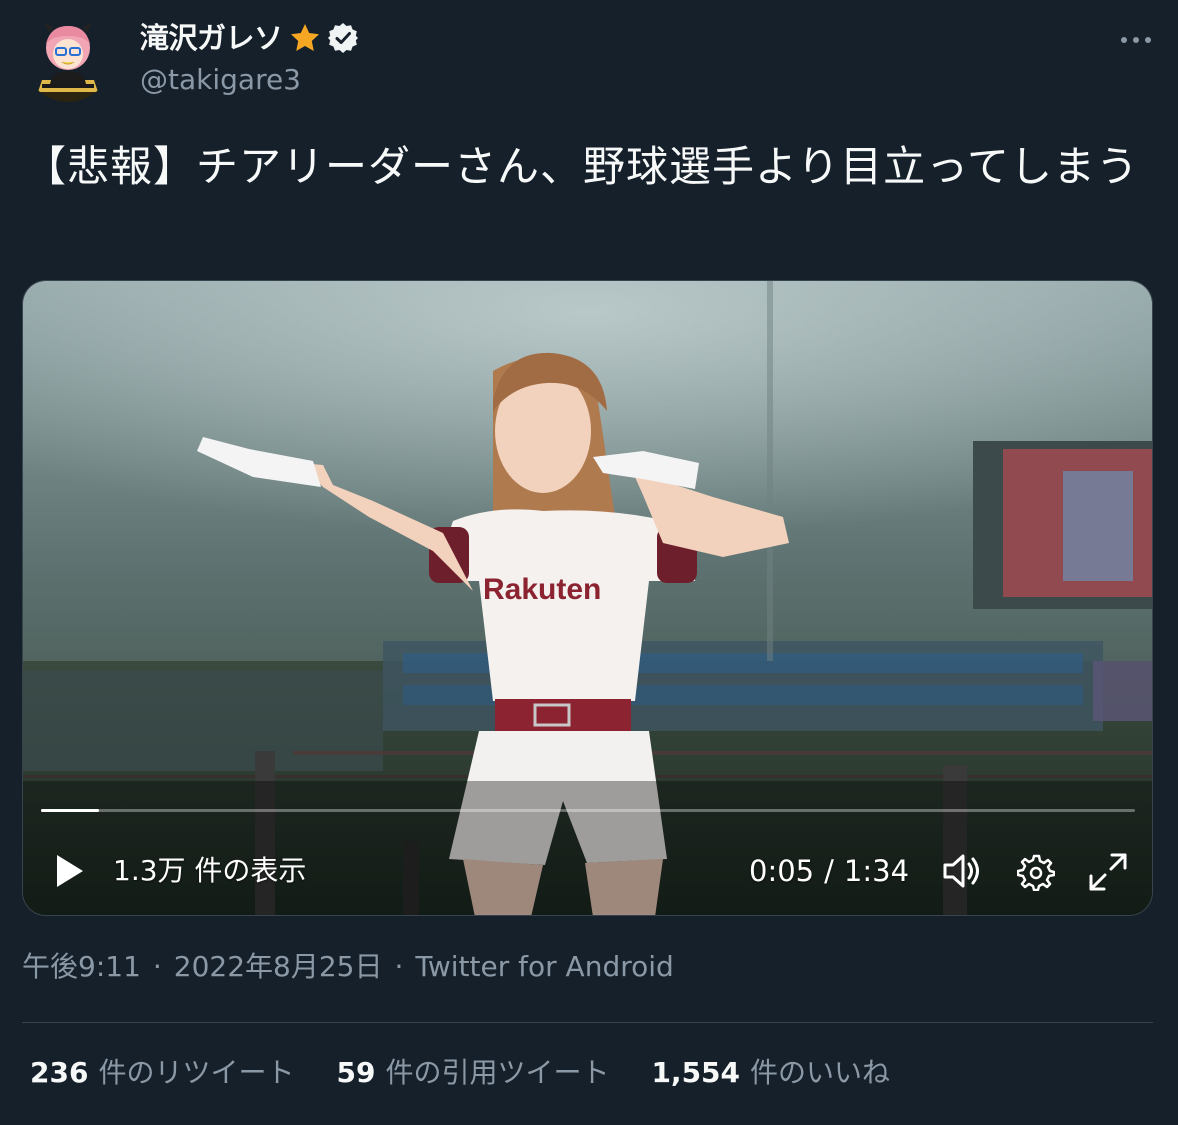 Image resolution: width=1178 pixels, height=1125 pixels. Describe the element at coordinates (343, 38) in the screenshot. I see `verified-icon` at that location.